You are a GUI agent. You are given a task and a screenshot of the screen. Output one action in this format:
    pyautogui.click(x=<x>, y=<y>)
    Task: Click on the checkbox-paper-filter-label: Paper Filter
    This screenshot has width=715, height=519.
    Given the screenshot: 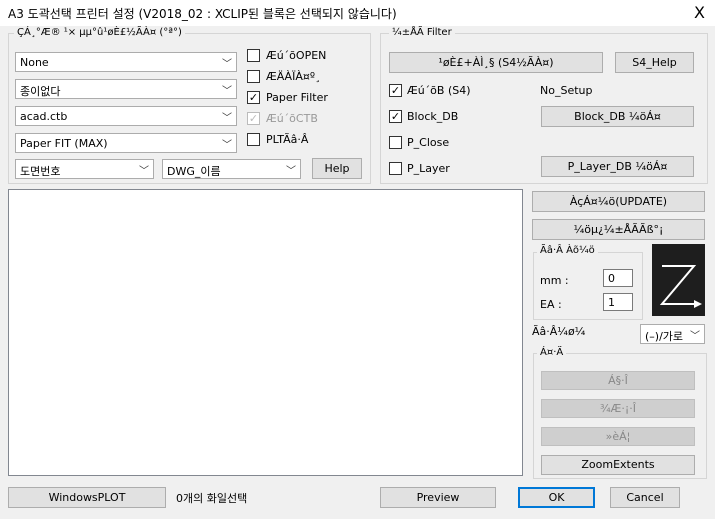 What is the action you would take?
    pyautogui.click(x=297, y=97)
    